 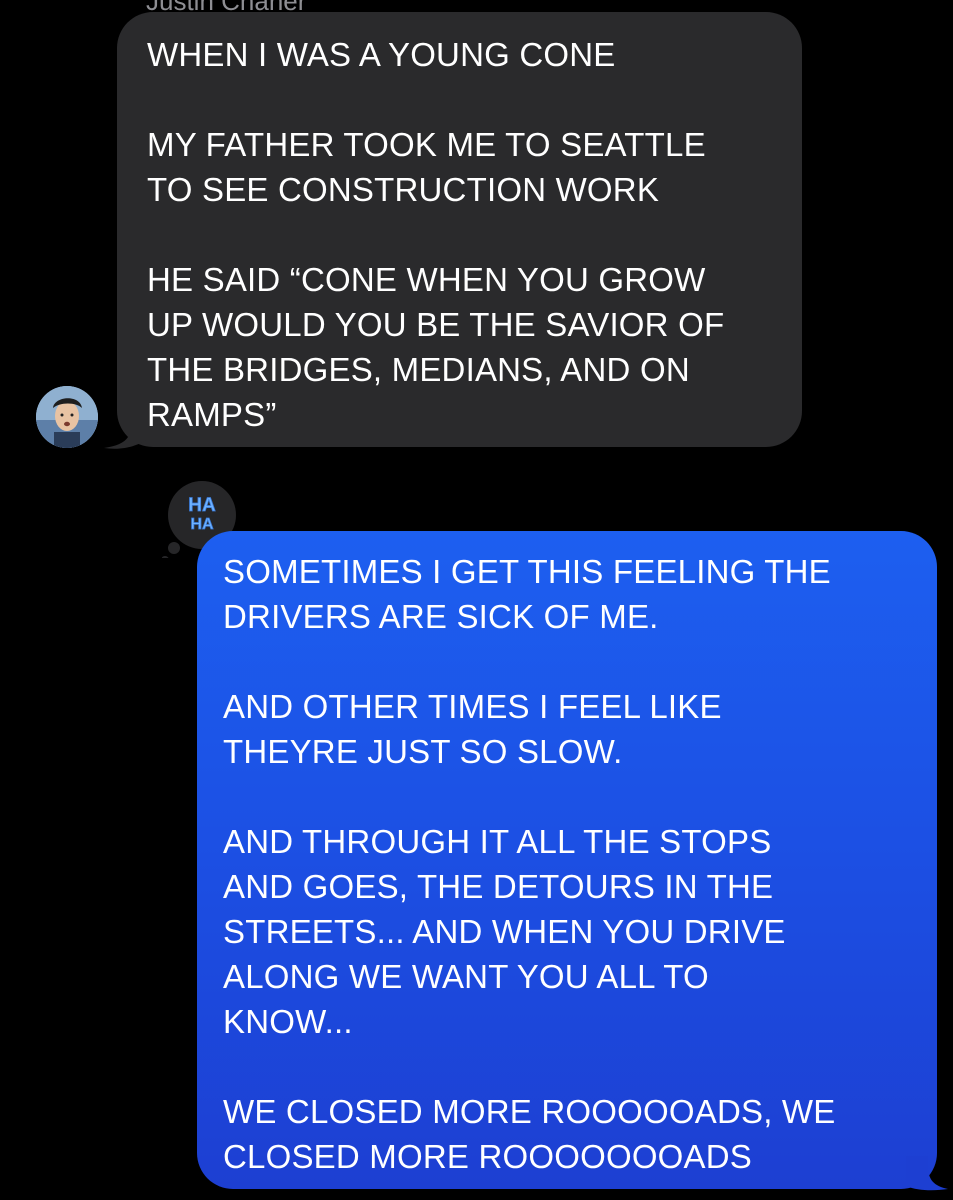 I want to click on incoming-bubble-tail, so click(x=125, y=429).